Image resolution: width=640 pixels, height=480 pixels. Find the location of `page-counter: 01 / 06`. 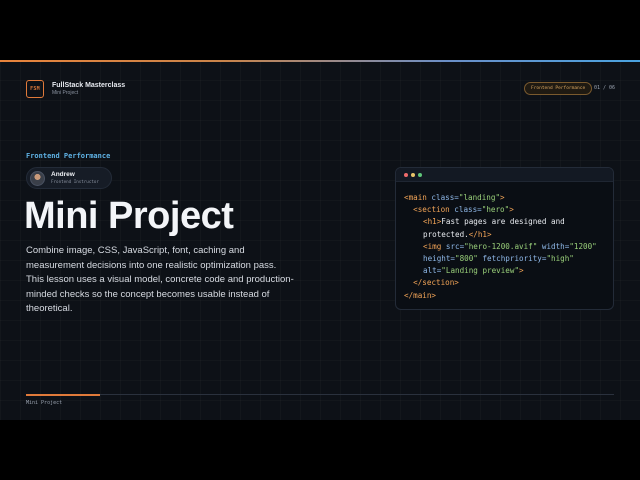

page-counter: 01 / 06 is located at coordinates (605, 88).